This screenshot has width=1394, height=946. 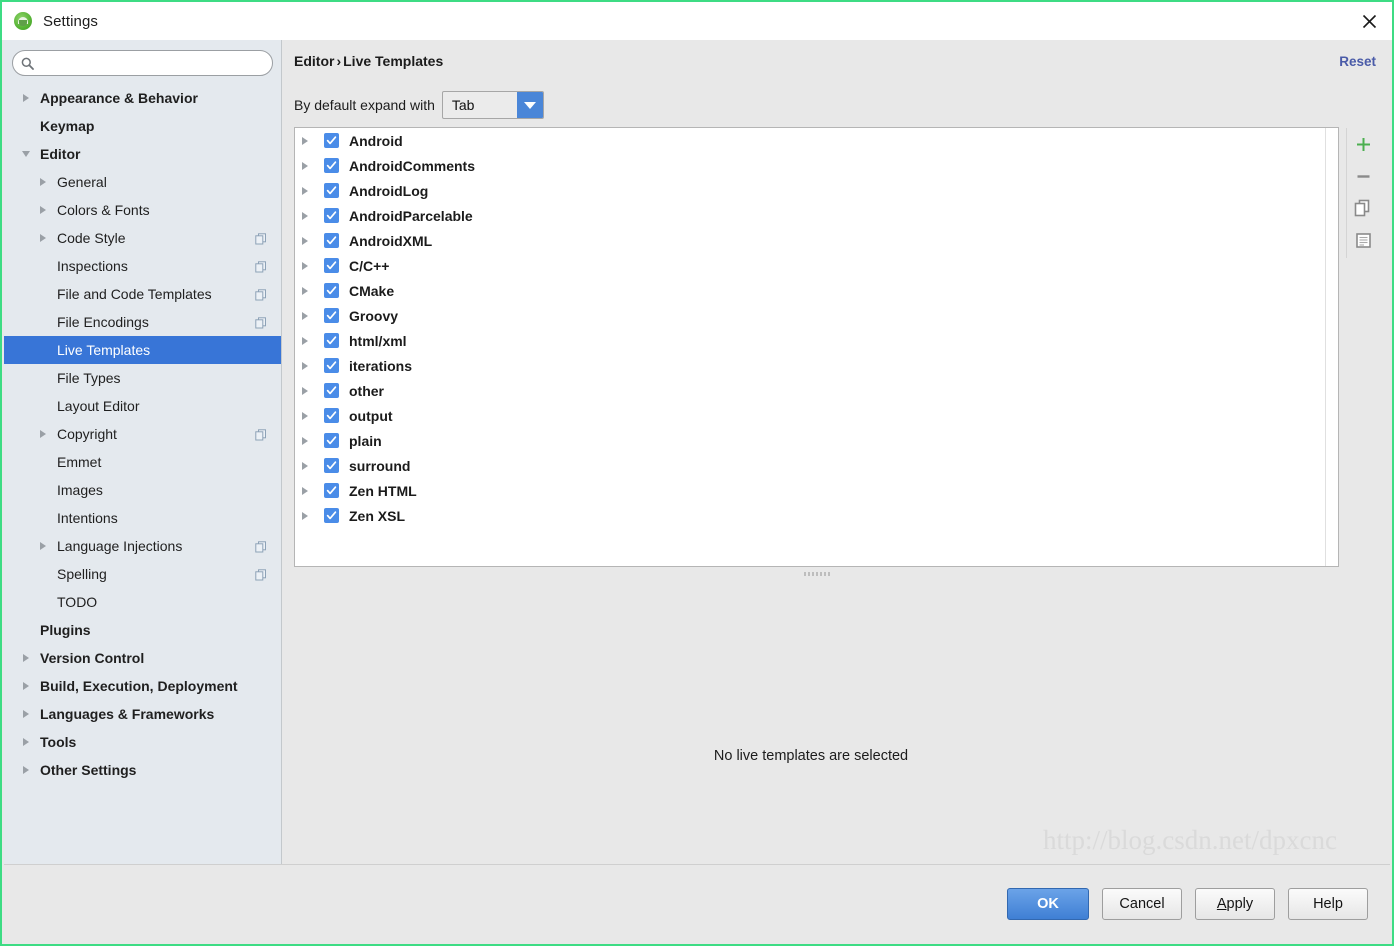 What do you see at coordinates (816, 365) in the screenshot?
I see `template-group-row: iterations` at bounding box center [816, 365].